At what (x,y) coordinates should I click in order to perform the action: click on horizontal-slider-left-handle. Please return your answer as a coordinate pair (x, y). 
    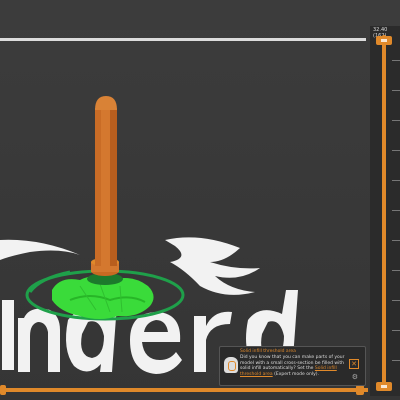
    Looking at the image, I should click on (3, 390).